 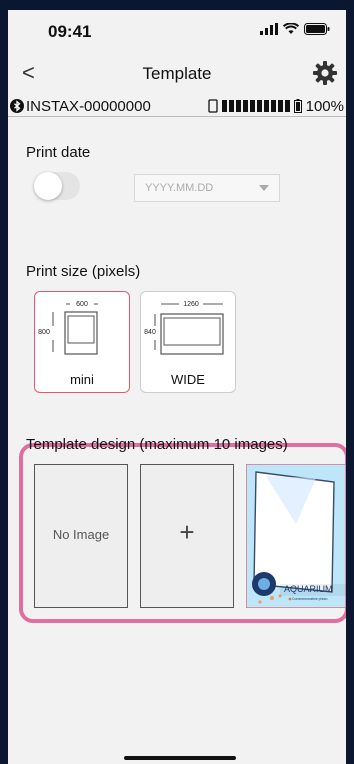 What do you see at coordinates (82, 304) in the screenshot?
I see `mini-width-label: 600` at bounding box center [82, 304].